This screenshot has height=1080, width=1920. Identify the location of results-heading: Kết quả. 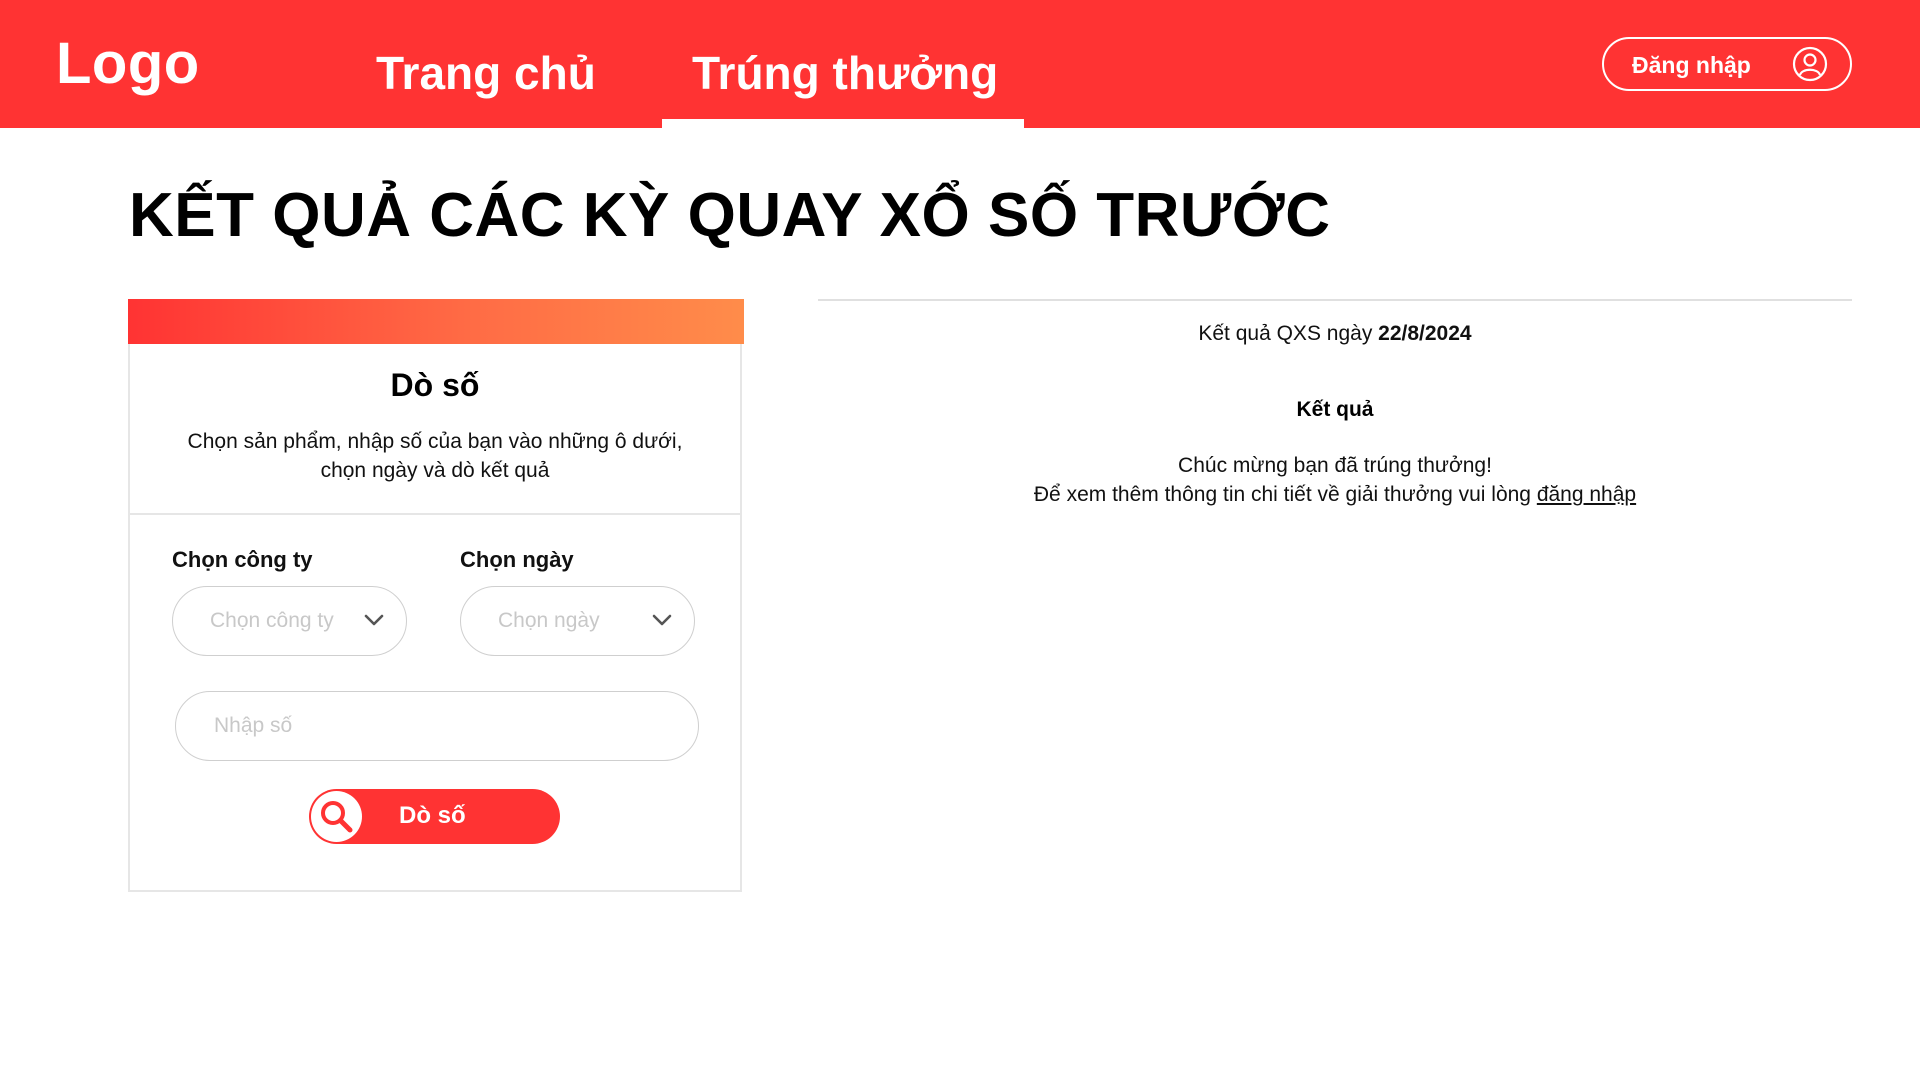
(1335, 409).